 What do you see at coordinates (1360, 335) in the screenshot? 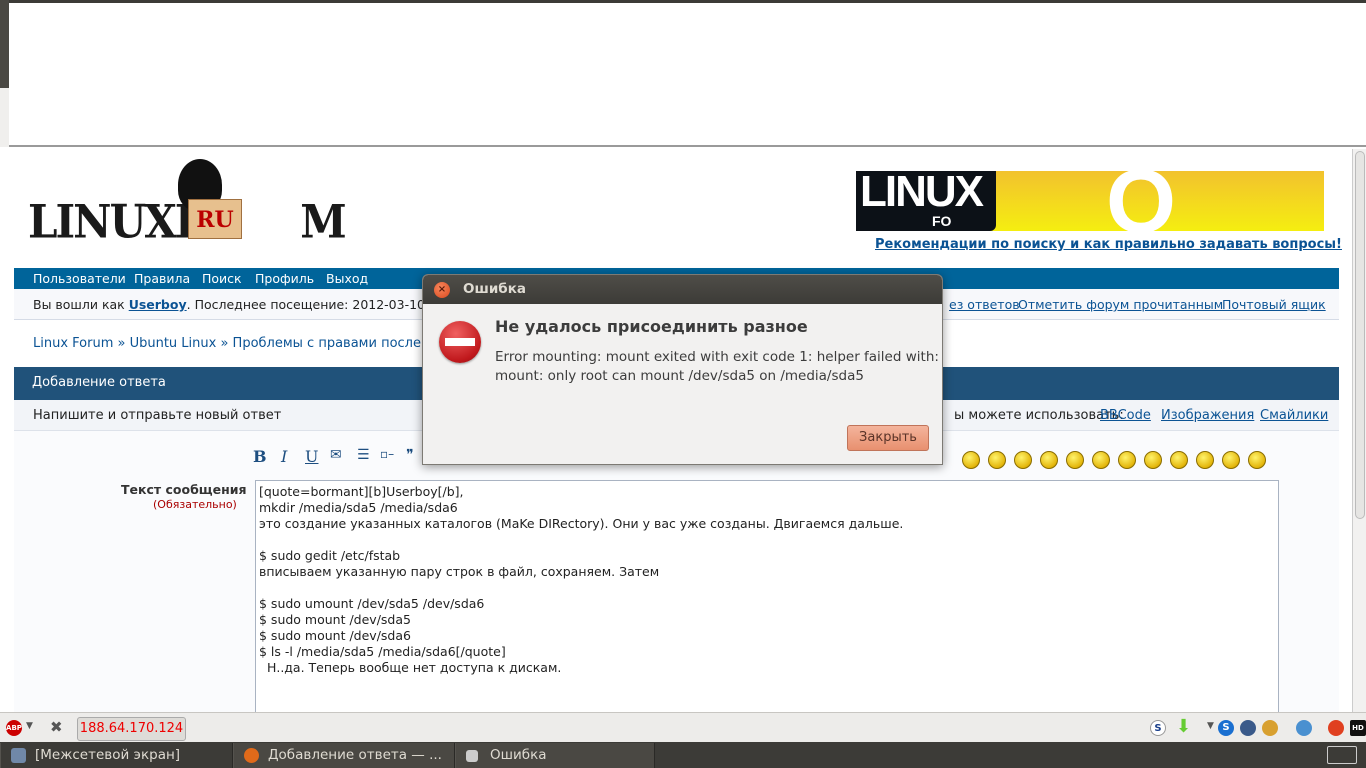
I see `scrollbar-thumb` at bounding box center [1360, 335].